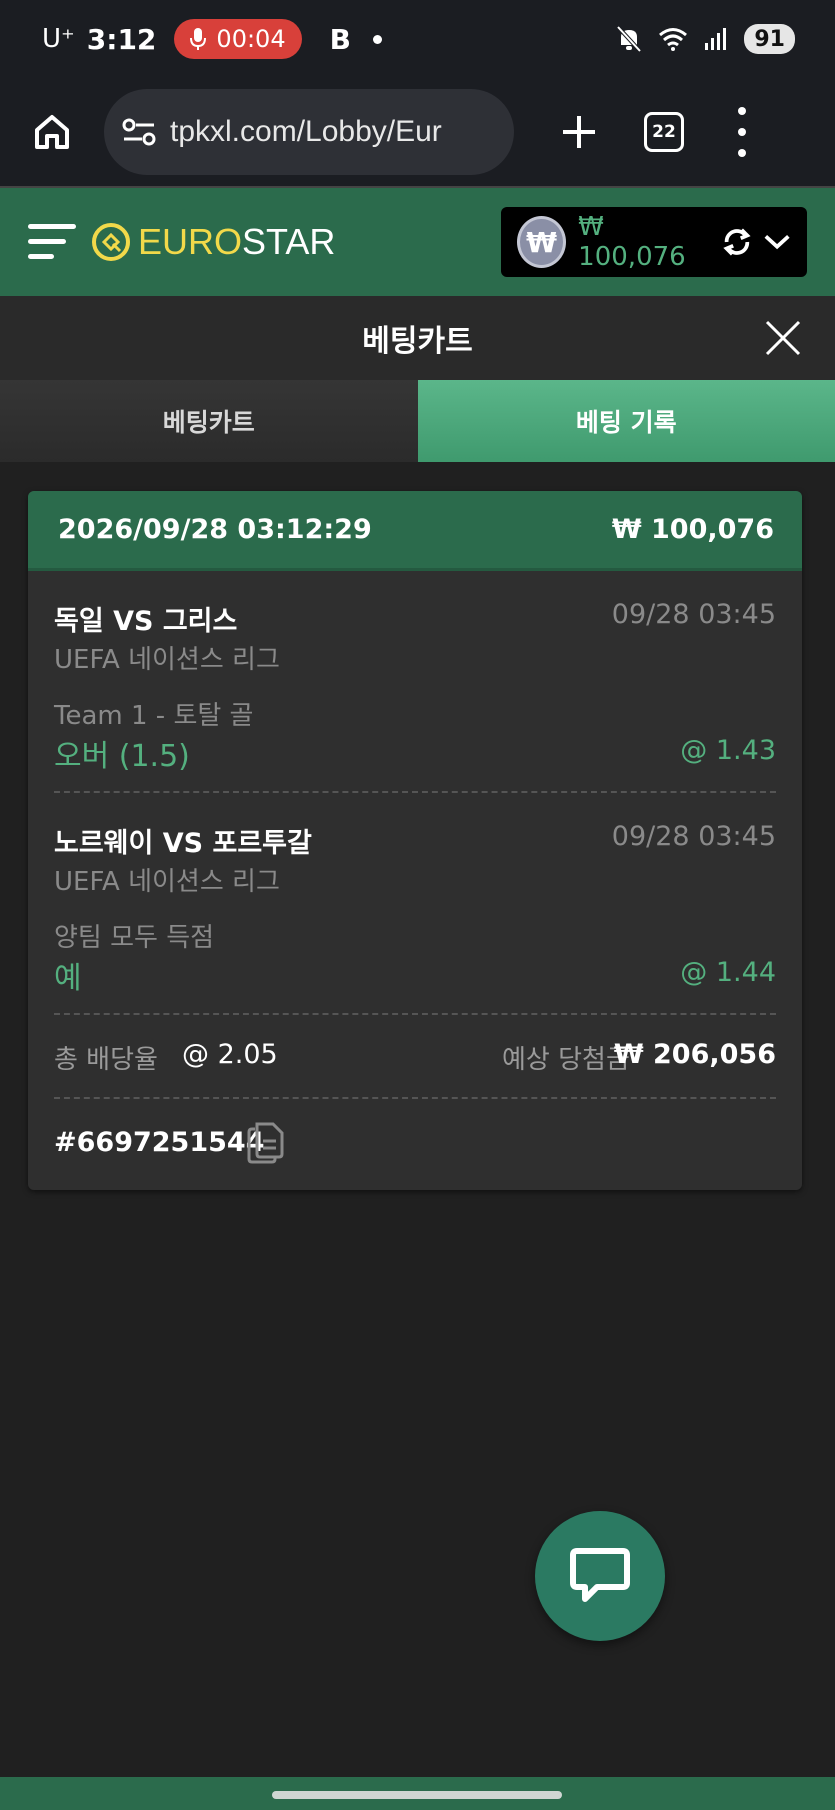 The width and height of the screenshot is (835, 1810). Describe the element at coordinates (417, 39) in the screenshot. I see `status-bar: U⁺ 3:12 00:04 B 91` at that location.